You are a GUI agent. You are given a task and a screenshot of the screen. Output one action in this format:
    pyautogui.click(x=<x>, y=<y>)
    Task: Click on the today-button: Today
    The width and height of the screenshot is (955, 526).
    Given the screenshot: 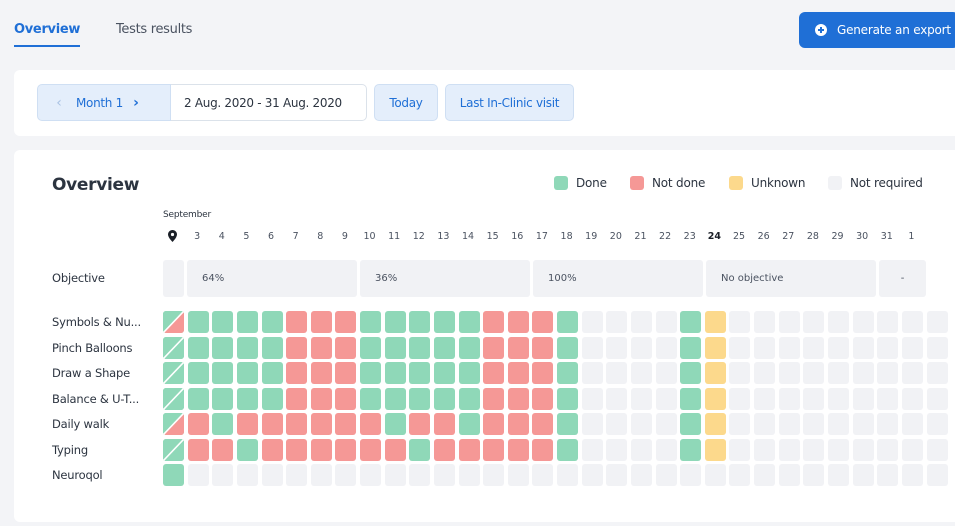 What is the action you would take?
    pyautogui.click(x=406, y=102)
    